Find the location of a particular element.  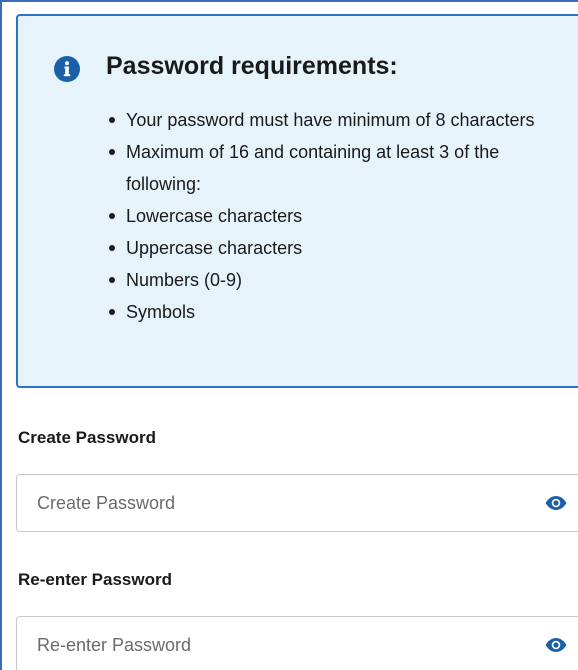

requirement-item: Symbols is located at coordinates (326, 312).